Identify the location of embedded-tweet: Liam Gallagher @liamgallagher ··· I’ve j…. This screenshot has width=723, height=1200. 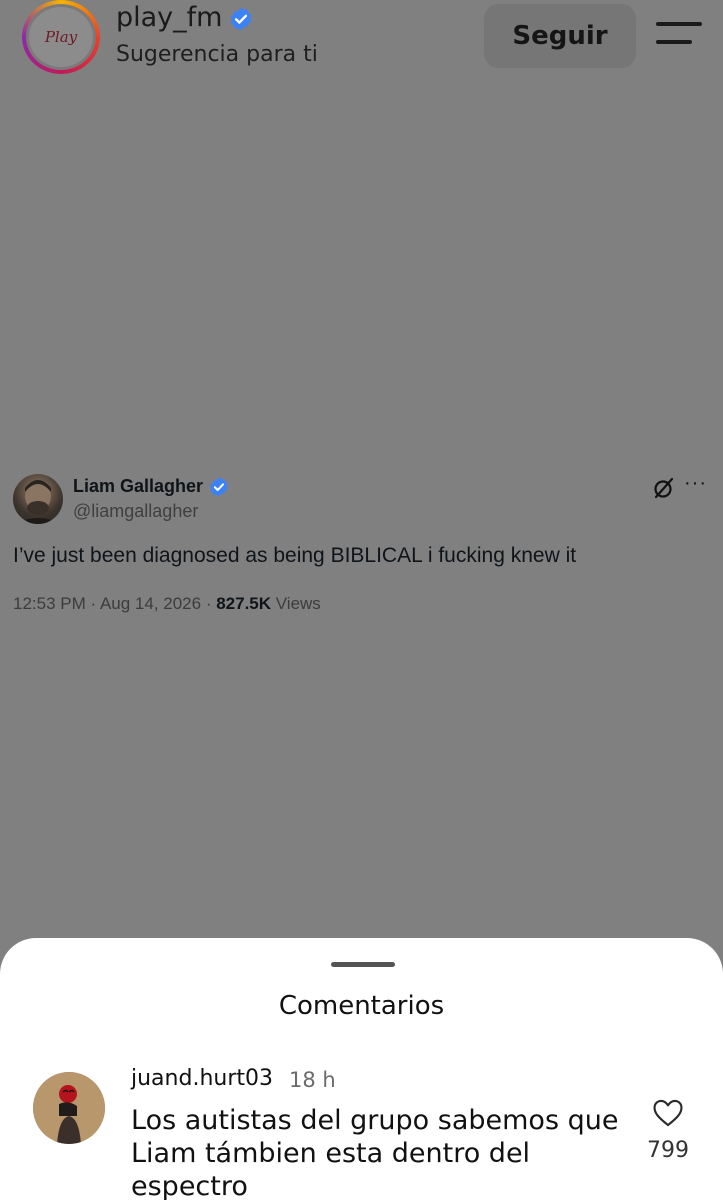
(361, 545).